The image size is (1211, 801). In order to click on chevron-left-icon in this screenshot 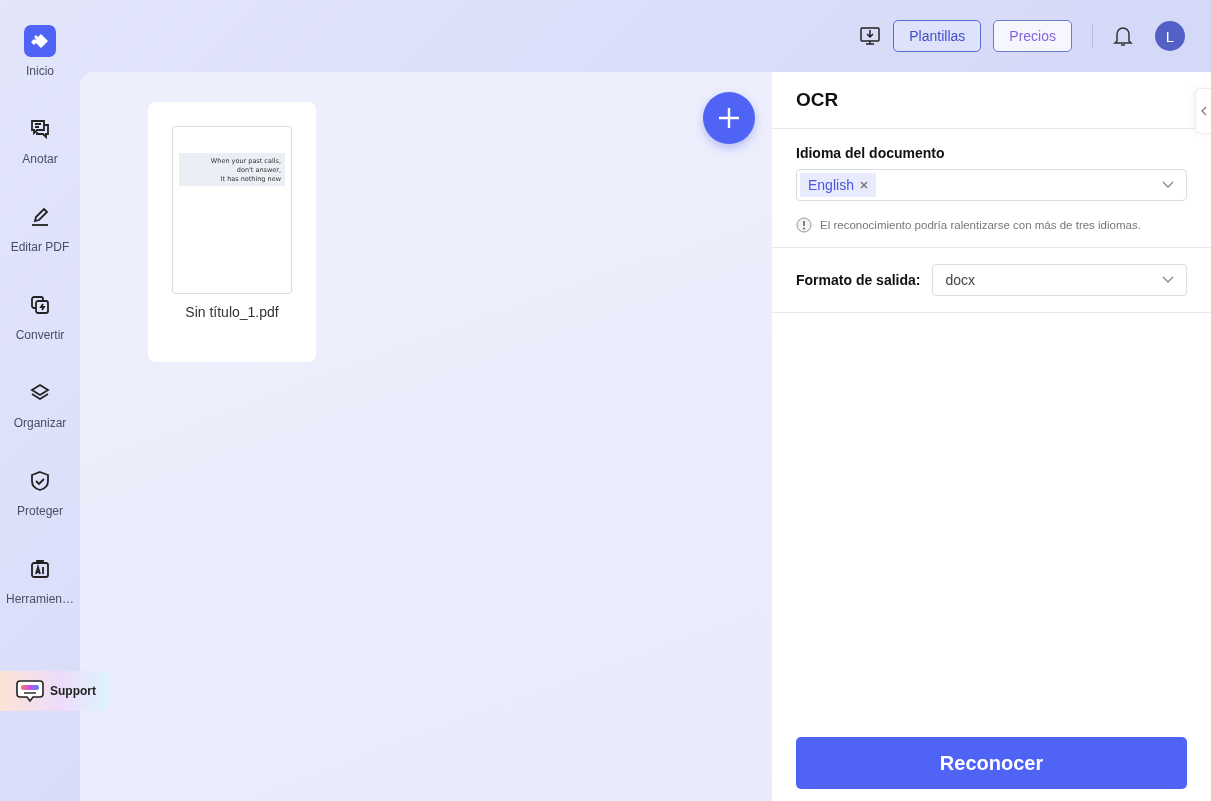, I will do `click(1203, 111)`.